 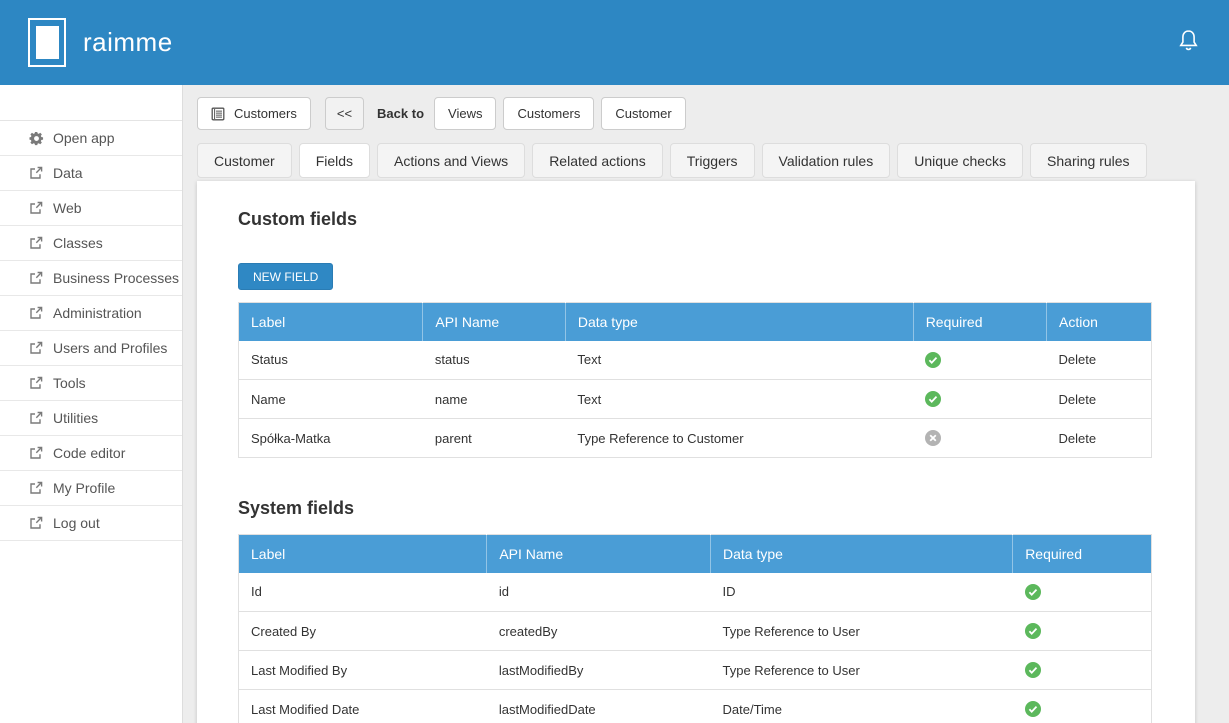 I want to click on sidebar-item-open-app: Open app, so click(x=91, y=138).